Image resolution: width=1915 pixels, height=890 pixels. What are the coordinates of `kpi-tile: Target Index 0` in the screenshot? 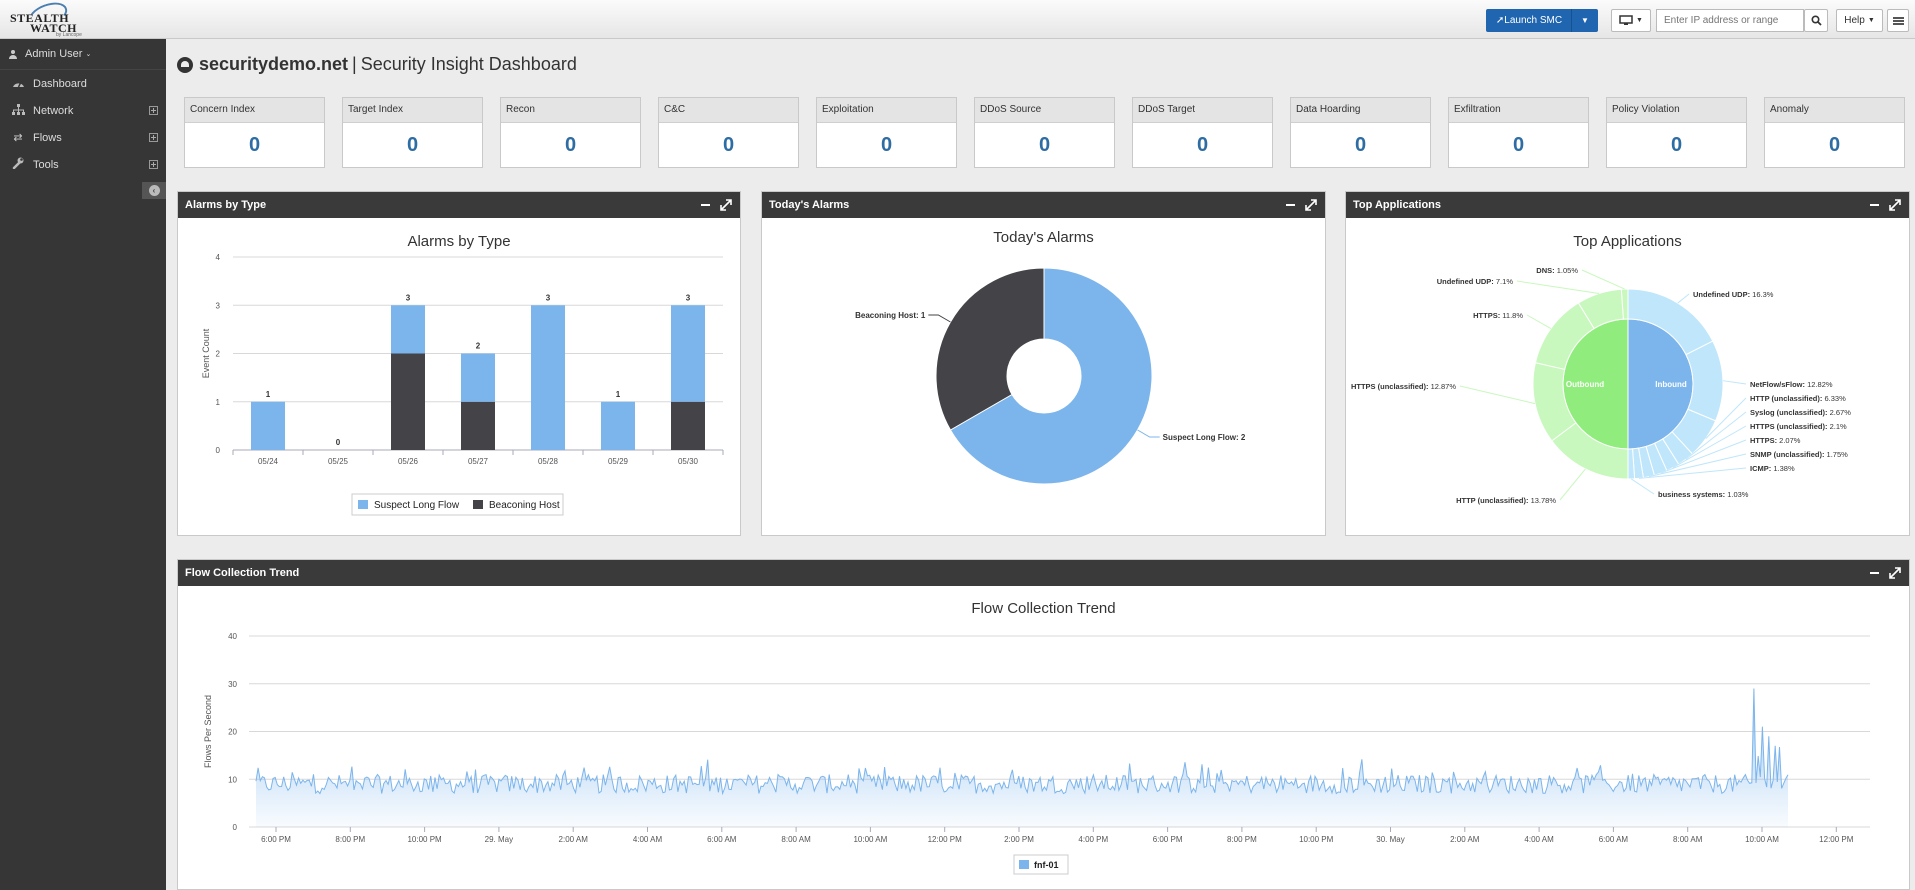 It's located at (412, 132).